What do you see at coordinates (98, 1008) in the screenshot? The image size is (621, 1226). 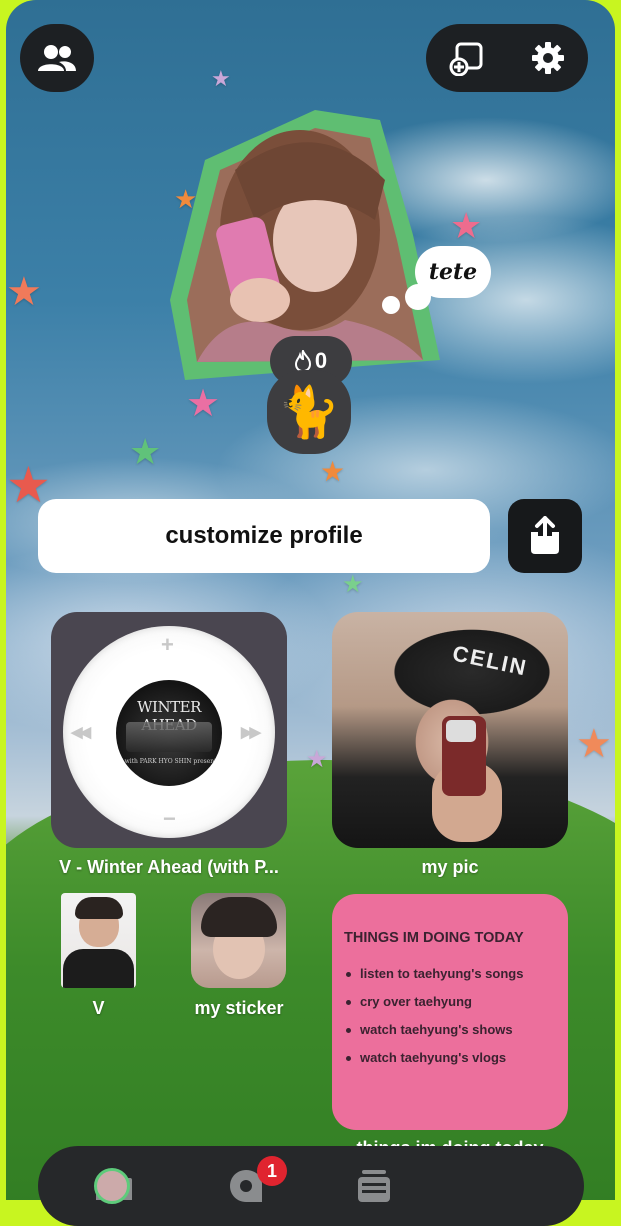 I see `v-photo-caption: V` at bounding box center [98, 1008].